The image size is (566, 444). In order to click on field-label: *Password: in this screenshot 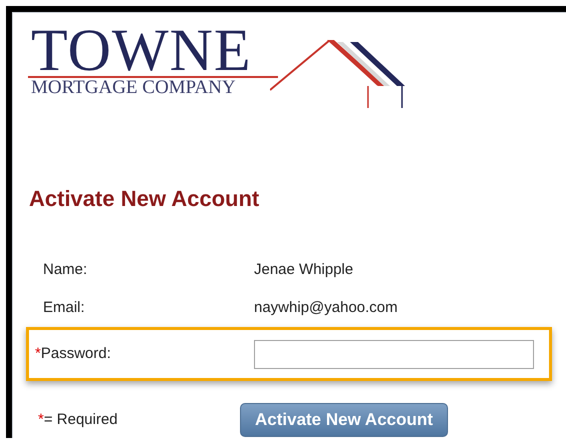, I will do `click(73, 354)`.